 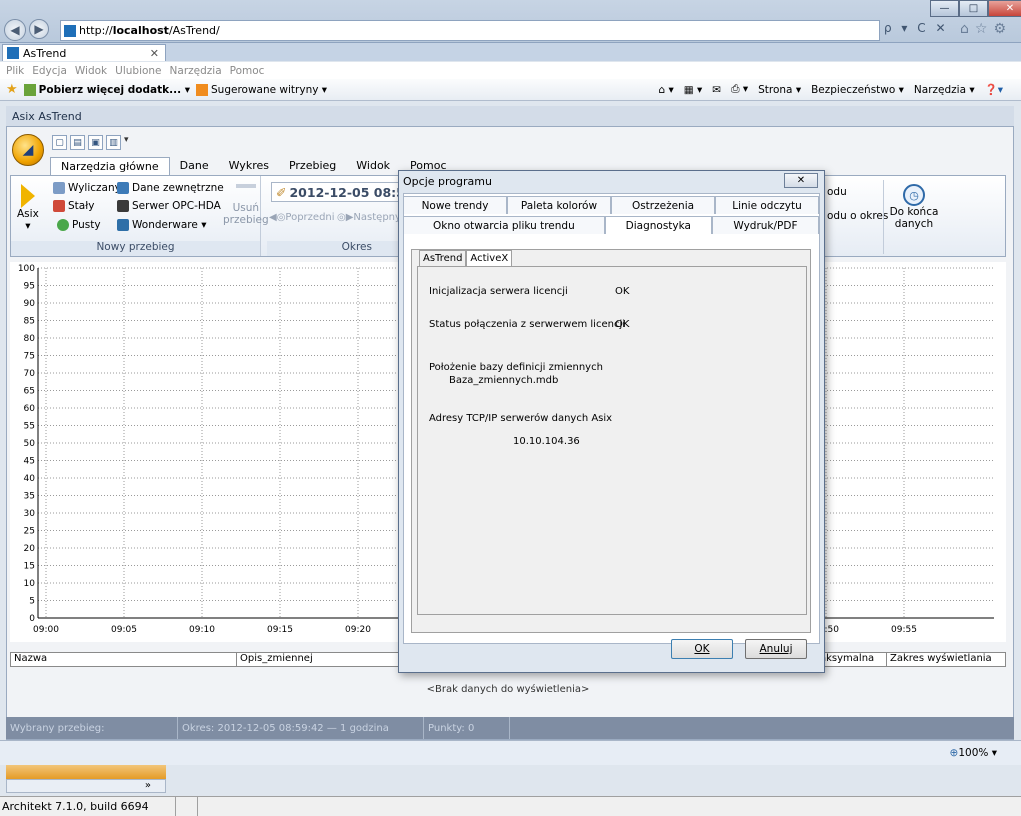 I want to click on tab-wydruk-pdf: Wydruk/PDF, so click(x=765, y=225).